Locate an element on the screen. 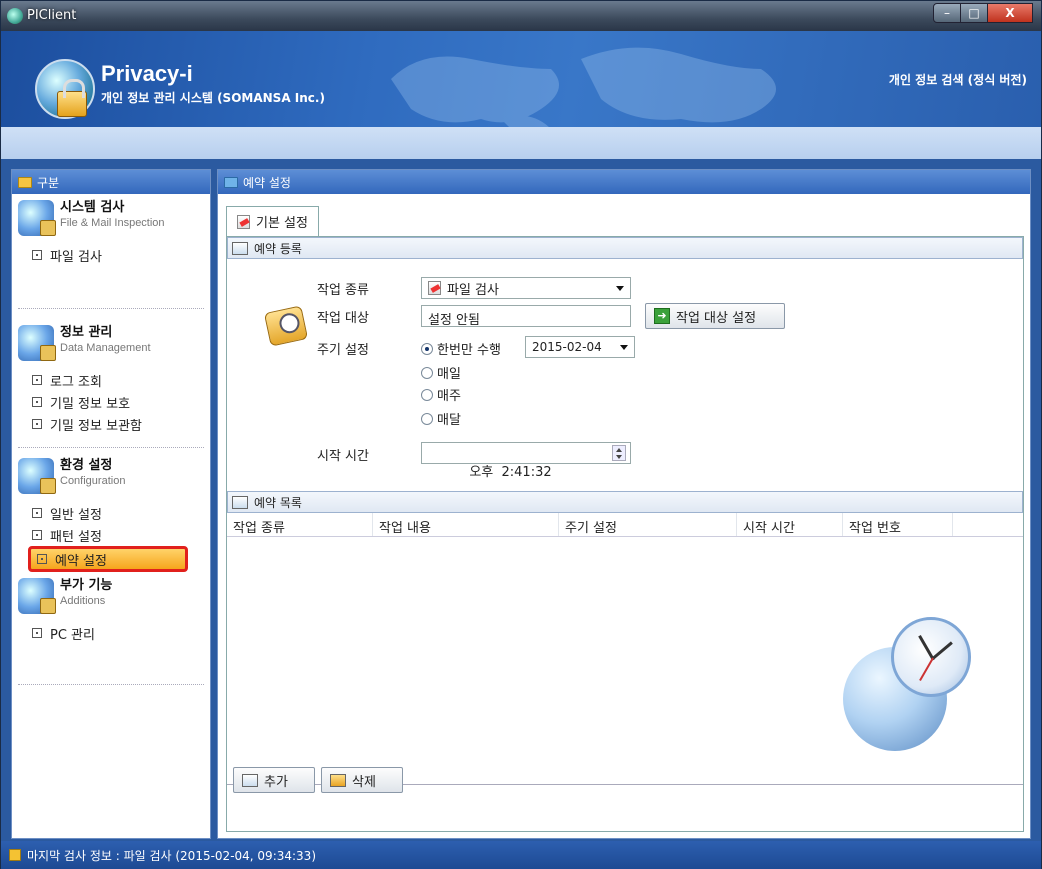 This screenshot has height=869, width=1042. sidebar-item-schedule-settings: 예약 설정 is located at coordinates (108, 559).